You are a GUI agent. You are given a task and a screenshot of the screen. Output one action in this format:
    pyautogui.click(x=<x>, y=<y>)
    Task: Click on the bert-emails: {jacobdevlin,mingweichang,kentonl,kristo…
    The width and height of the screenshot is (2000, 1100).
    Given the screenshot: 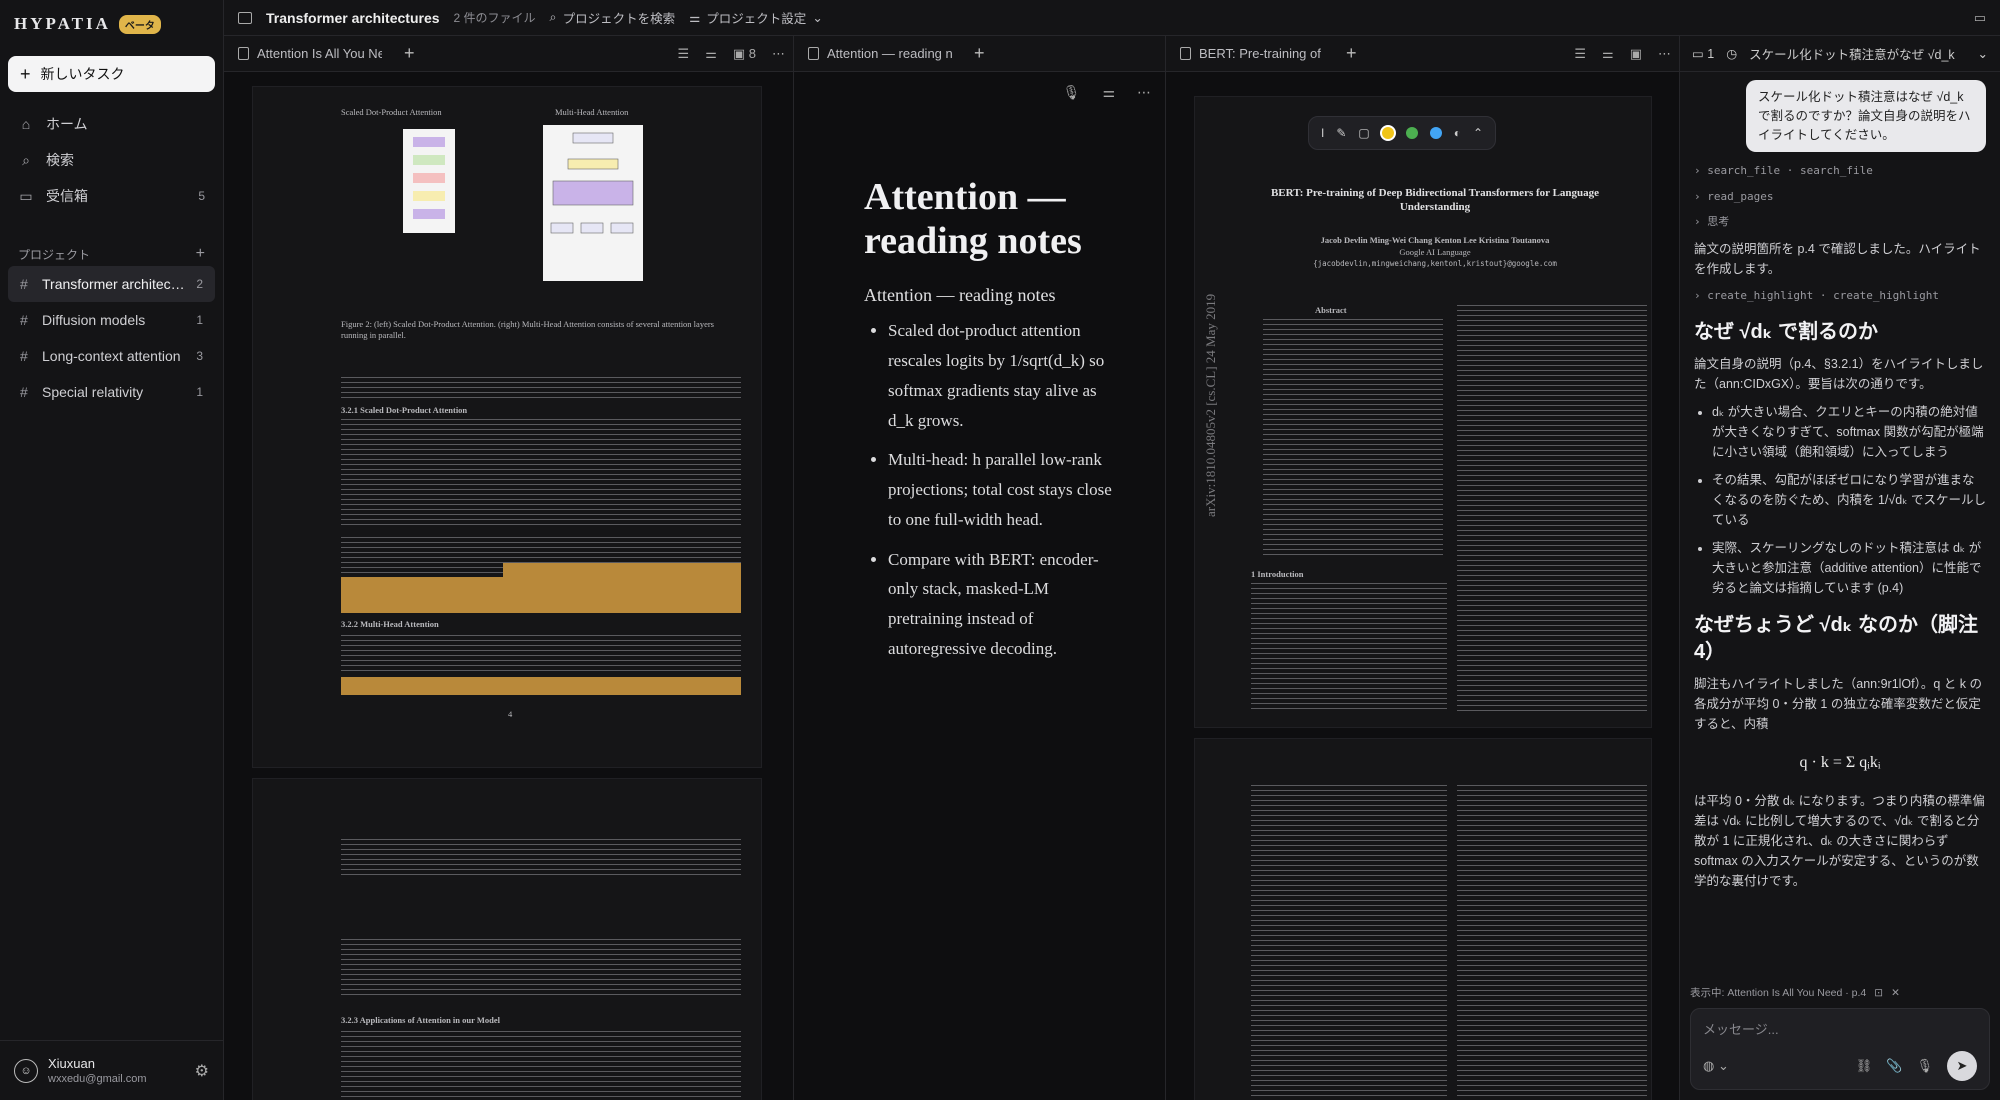 What is the action you would take?
    pyautogui.click(x=1435, y=263)
    